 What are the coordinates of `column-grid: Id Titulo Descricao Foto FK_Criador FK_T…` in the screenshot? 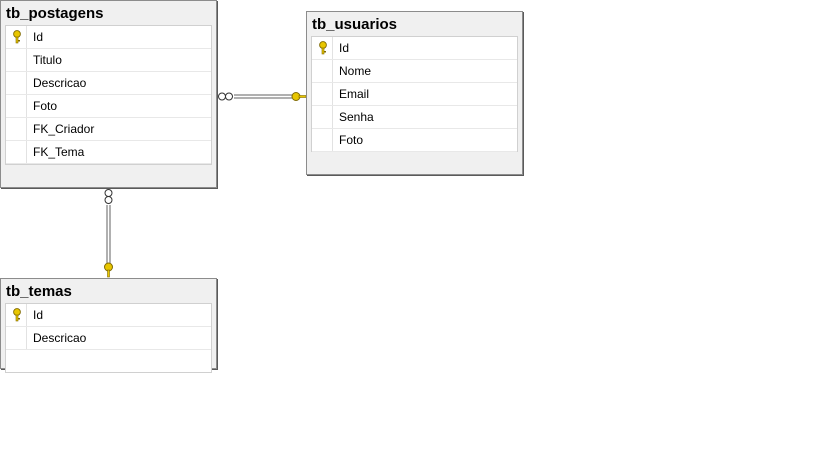 It's located at (108, 95).